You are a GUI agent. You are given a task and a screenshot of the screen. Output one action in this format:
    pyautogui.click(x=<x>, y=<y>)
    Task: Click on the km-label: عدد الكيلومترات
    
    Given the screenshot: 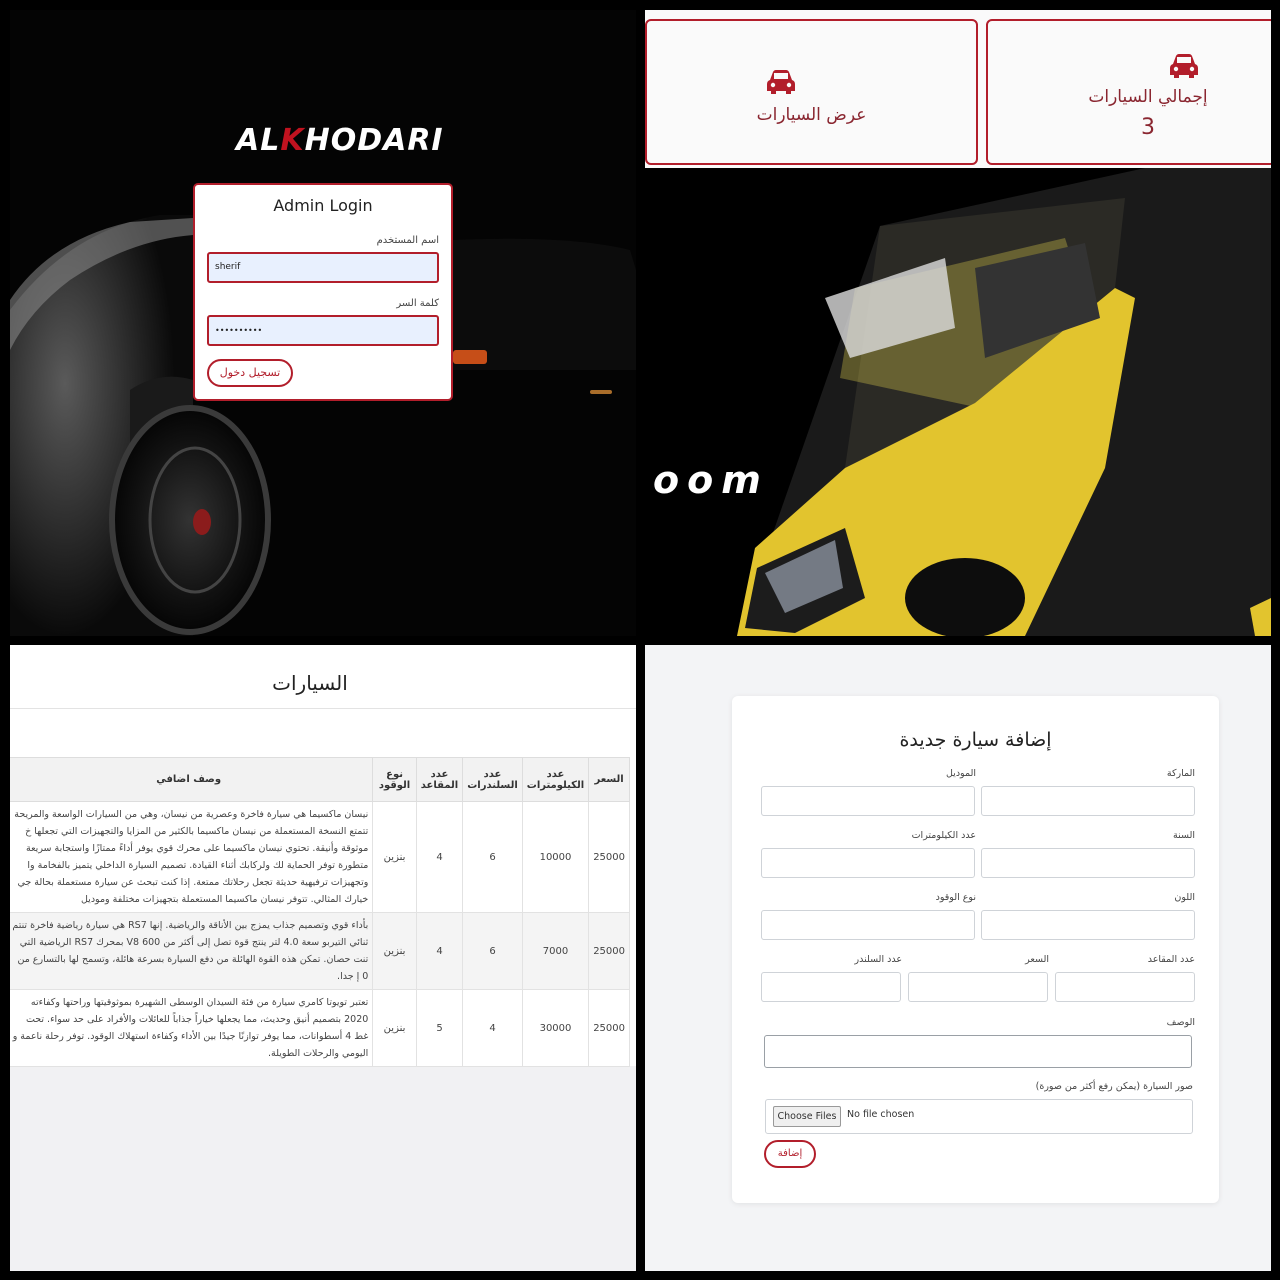 What is the action you would take?
    pyautogui.click(x=943, y=835)
    